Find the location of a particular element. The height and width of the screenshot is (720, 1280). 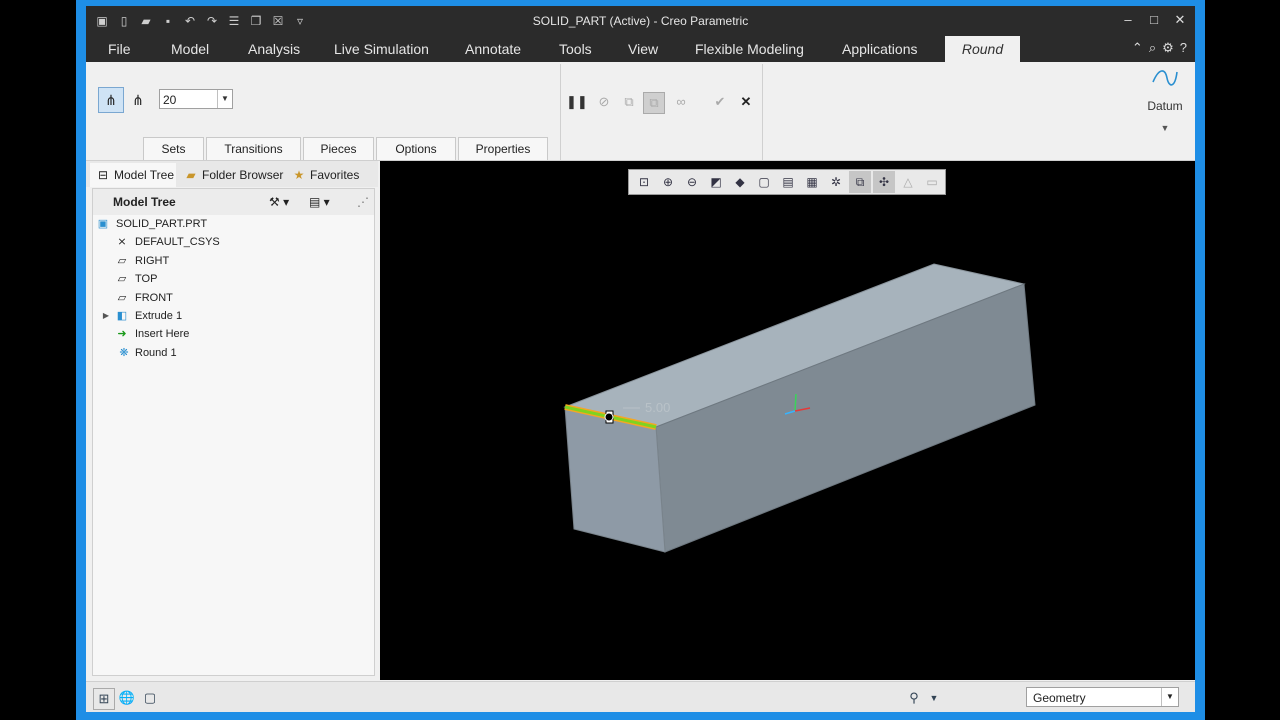

dimension-label: 5.00 is located at coordinates (657, 407).